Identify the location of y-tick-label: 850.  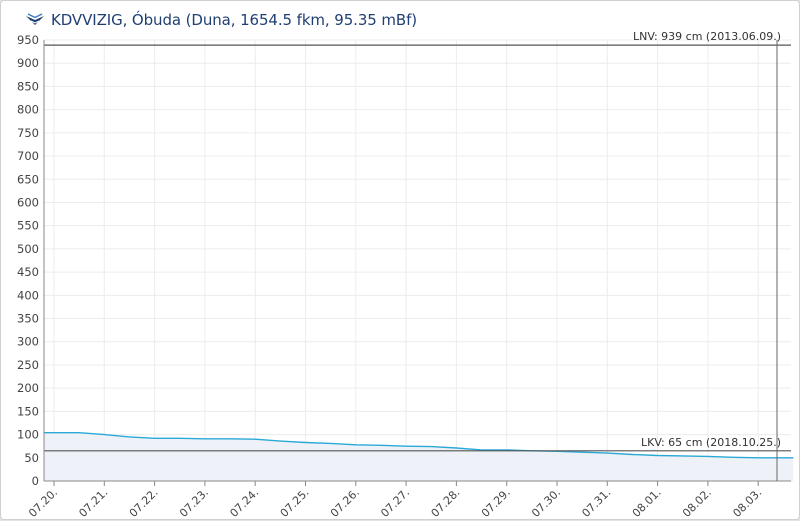
(28, 86).